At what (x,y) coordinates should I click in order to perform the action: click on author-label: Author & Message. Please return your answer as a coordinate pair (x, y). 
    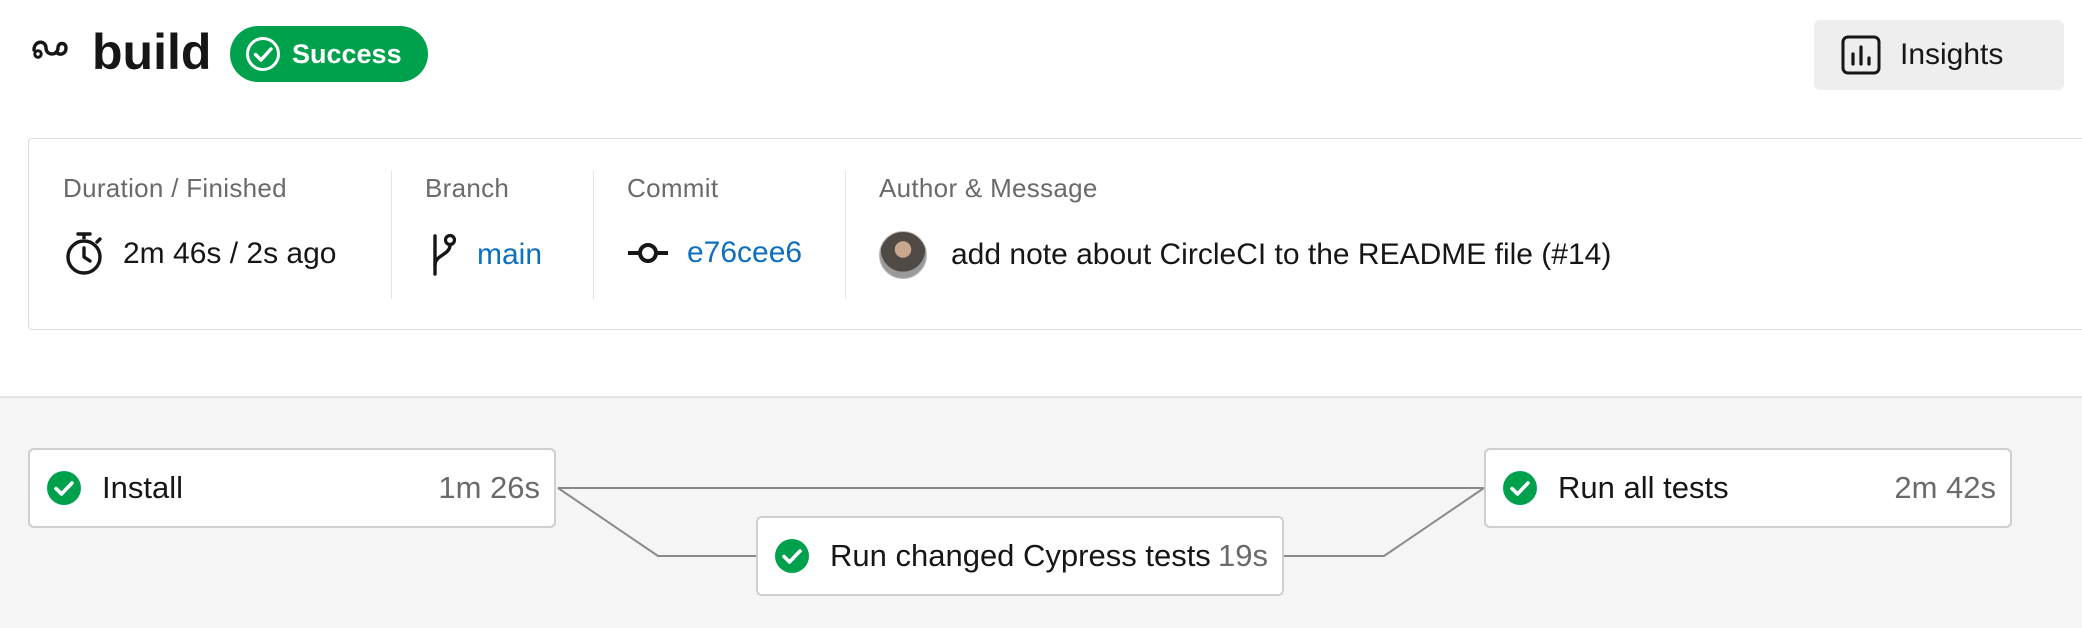
    Looking at the image, I should click on (988, 188).